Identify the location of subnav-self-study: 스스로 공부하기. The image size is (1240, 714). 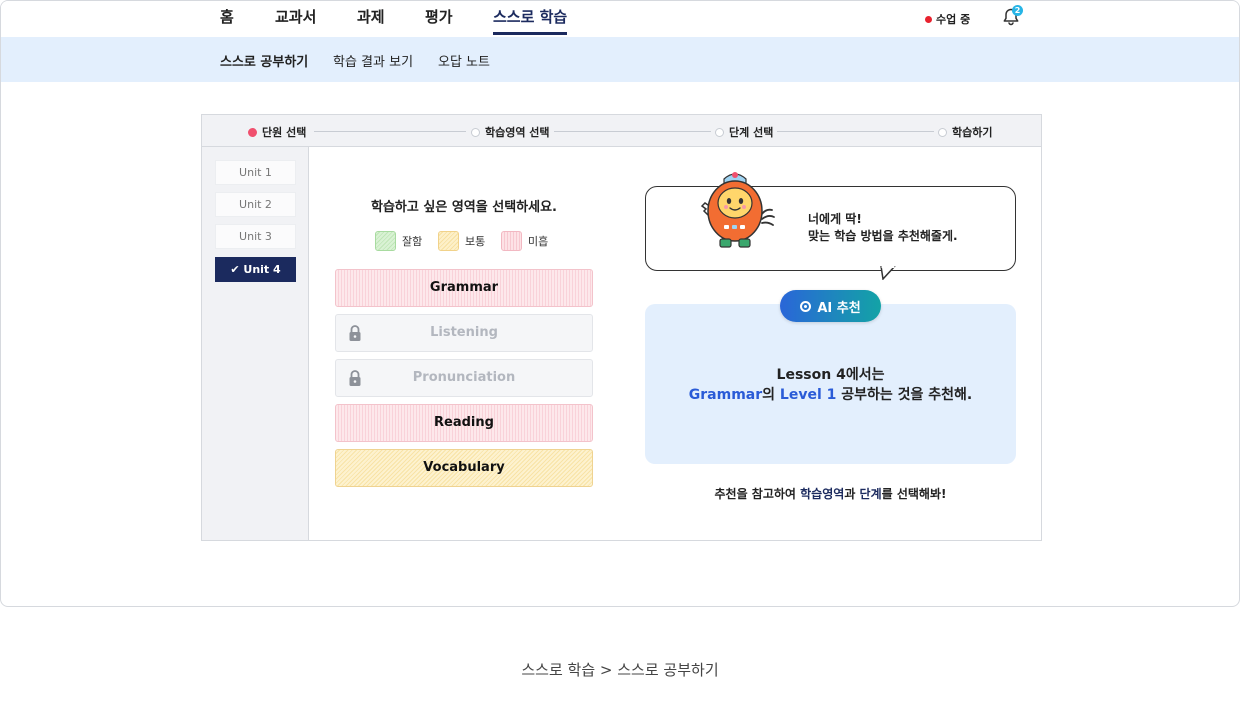
(264, 60).